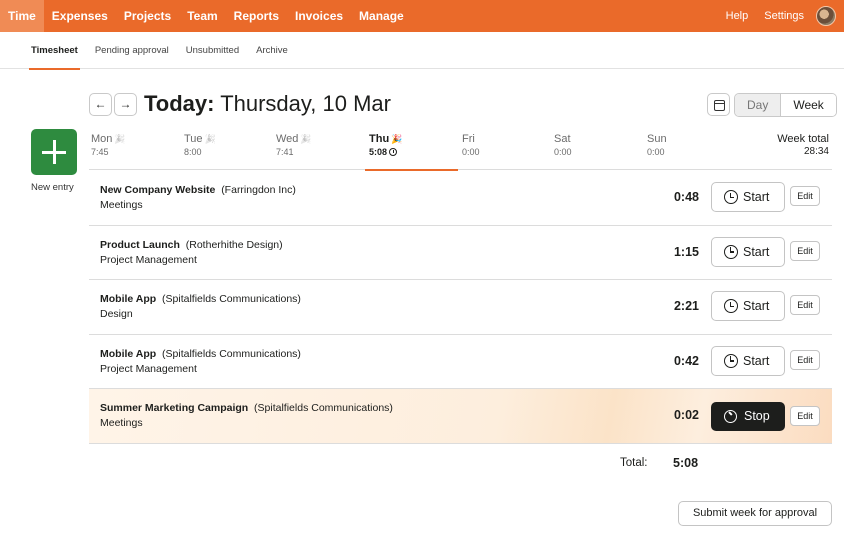 This screenshot has height=536, width=844. I want to click on prev-day-button: ←, so click(100, 104).